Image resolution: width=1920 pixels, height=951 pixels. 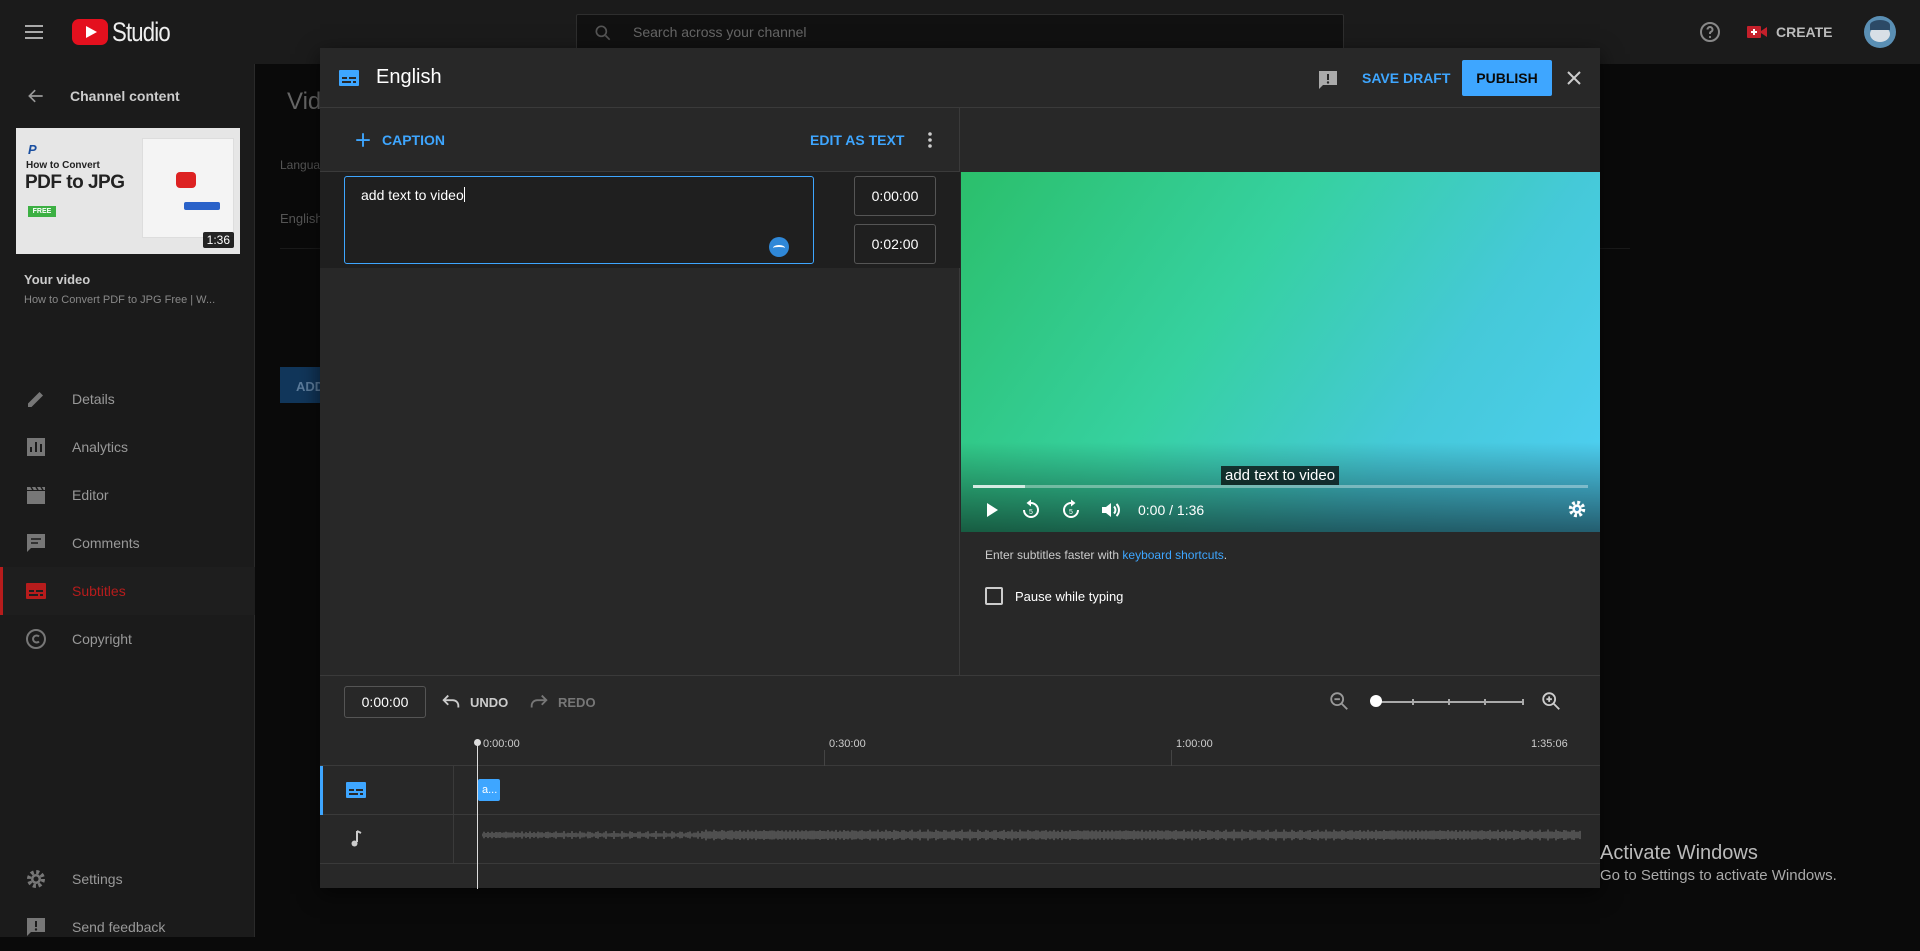 What do you see at coordinates (1376, 701) in the screenshot?
I see `zoom-slider-handle` at bounding box center [1376, 701].